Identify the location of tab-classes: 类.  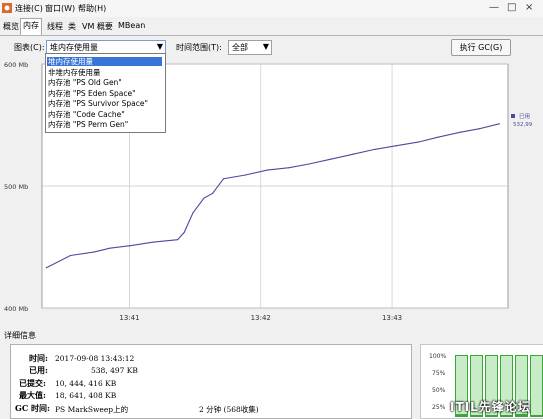
(72, 26).